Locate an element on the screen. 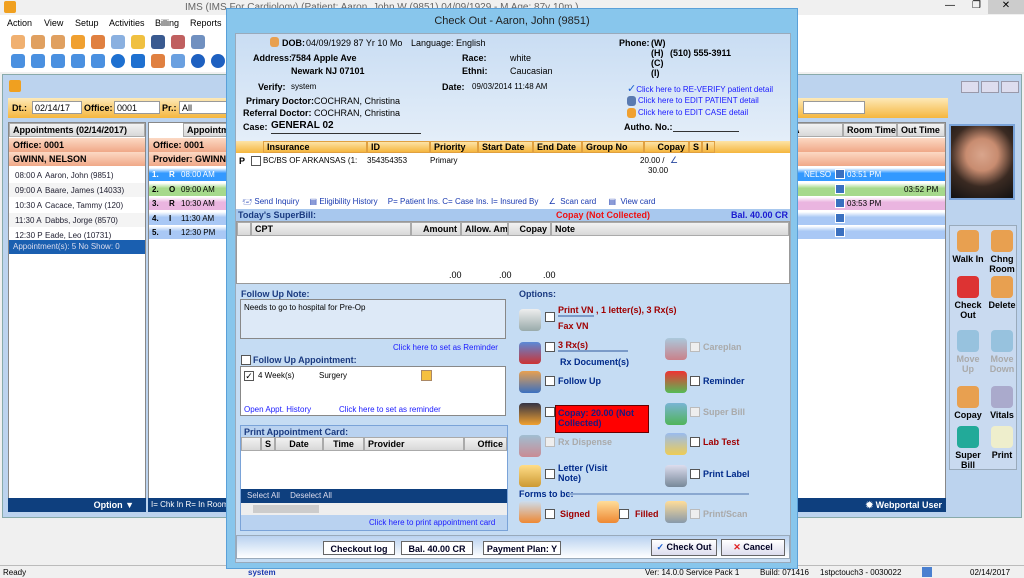  dialog-title: Check Out - Aaron, John (9851) is located at coordinates (512, 21).